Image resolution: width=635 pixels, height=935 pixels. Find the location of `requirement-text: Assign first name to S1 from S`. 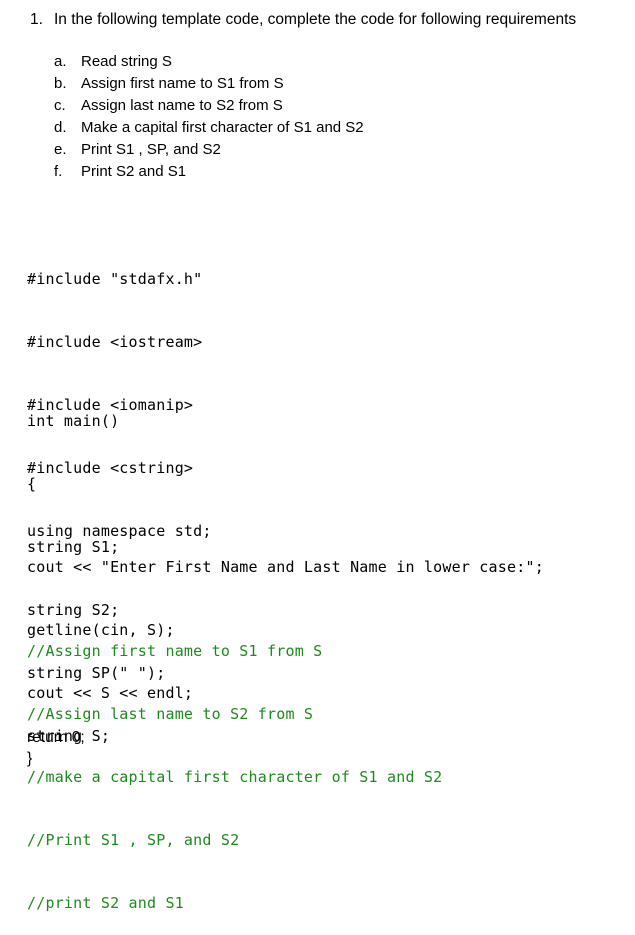

requirement-text: Assign first name to S1 from S is located at coordinates (182, 83).